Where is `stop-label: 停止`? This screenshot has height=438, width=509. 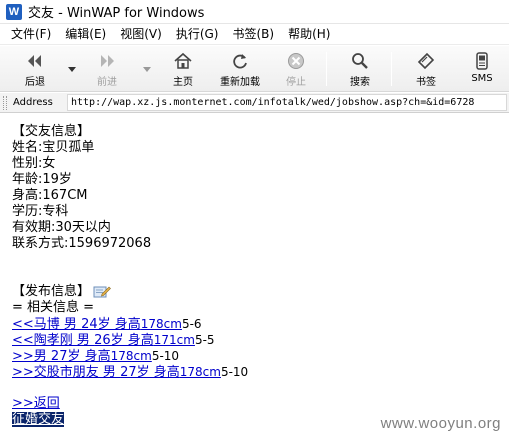 stop-label: 停止 is located at coordinates (296, 82).